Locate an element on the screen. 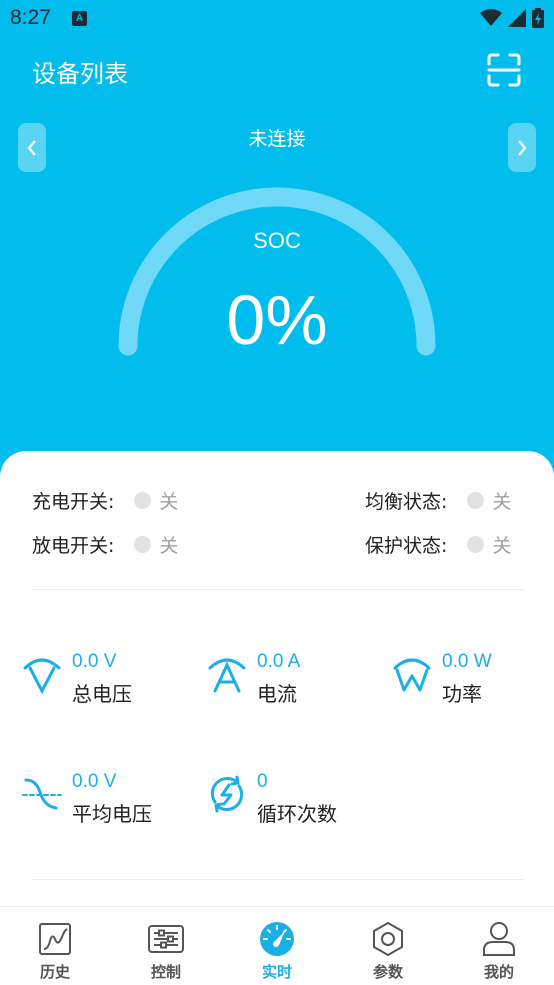  tab-mine: 我的 is located at coordinates (499, 946).